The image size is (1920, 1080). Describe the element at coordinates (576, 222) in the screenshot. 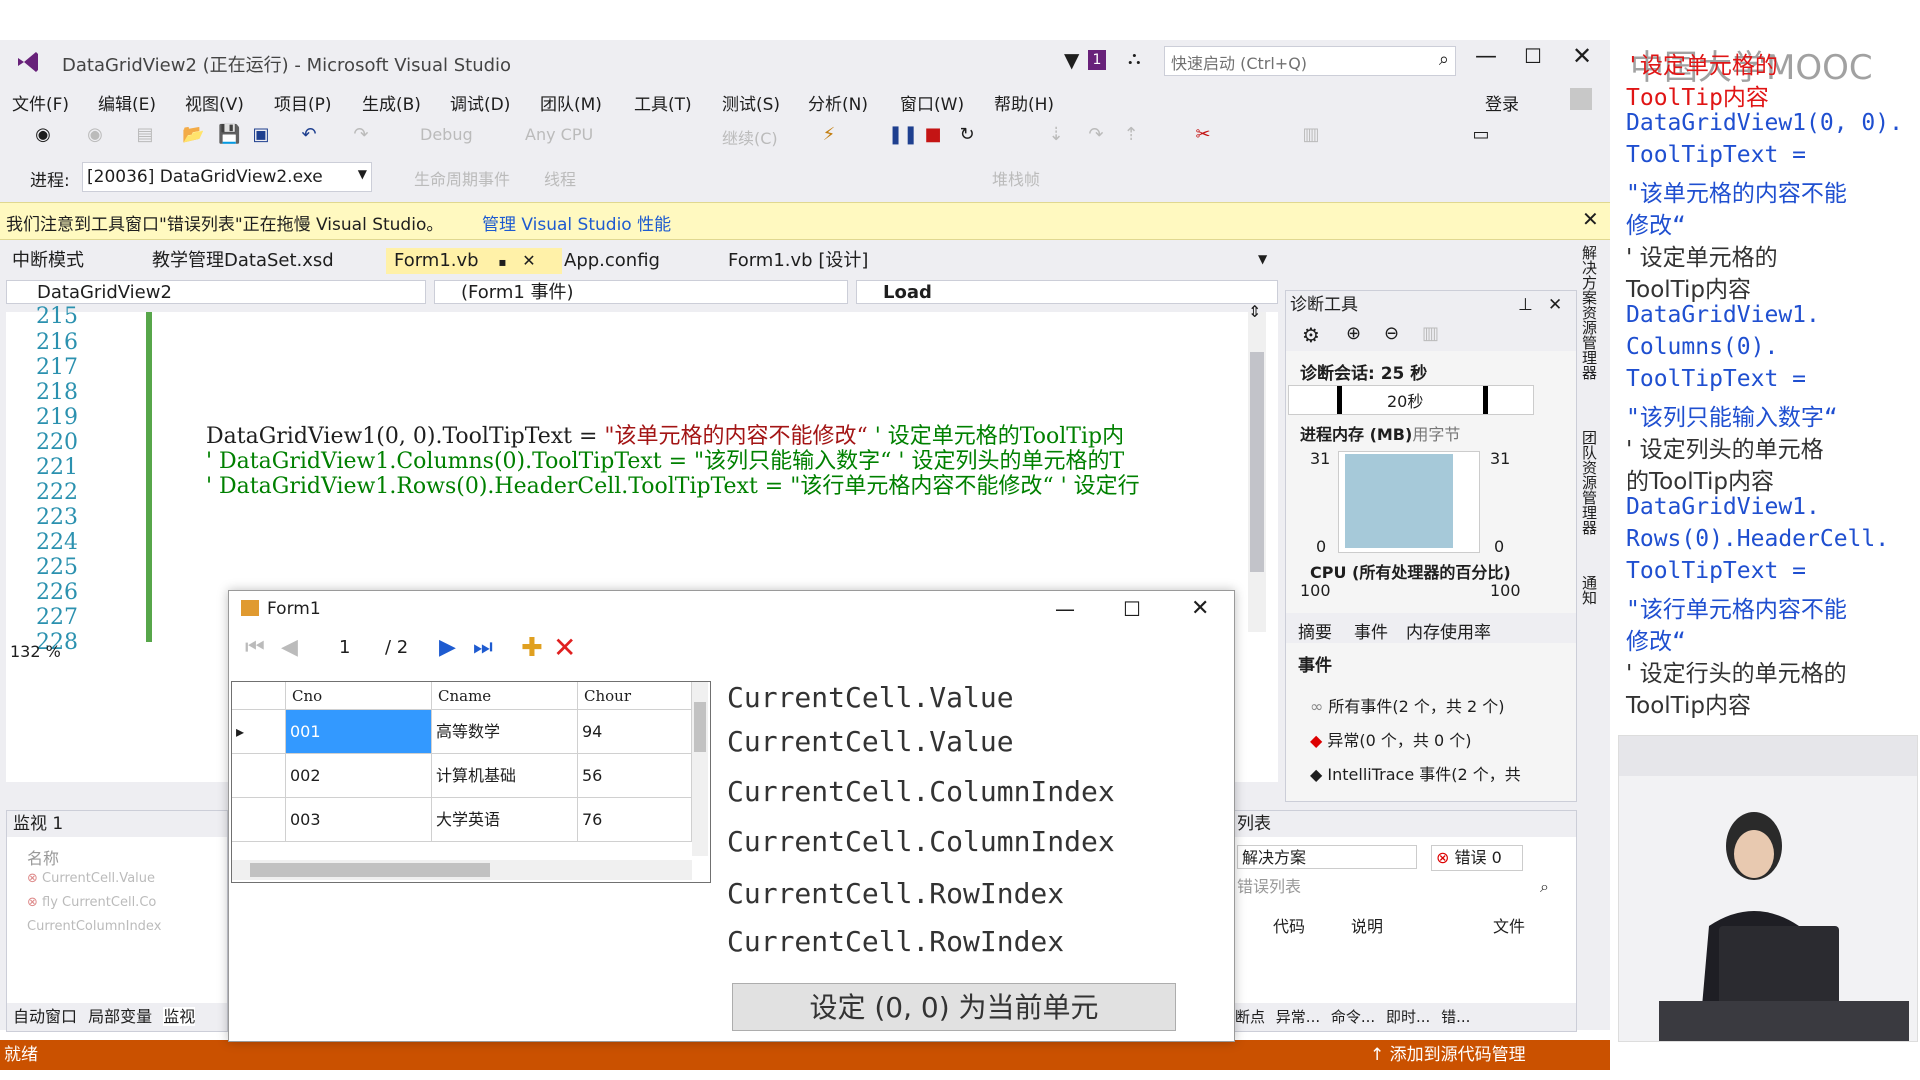

I see `manage-performance-link: 管理 Visual Studio 性能` at that location.